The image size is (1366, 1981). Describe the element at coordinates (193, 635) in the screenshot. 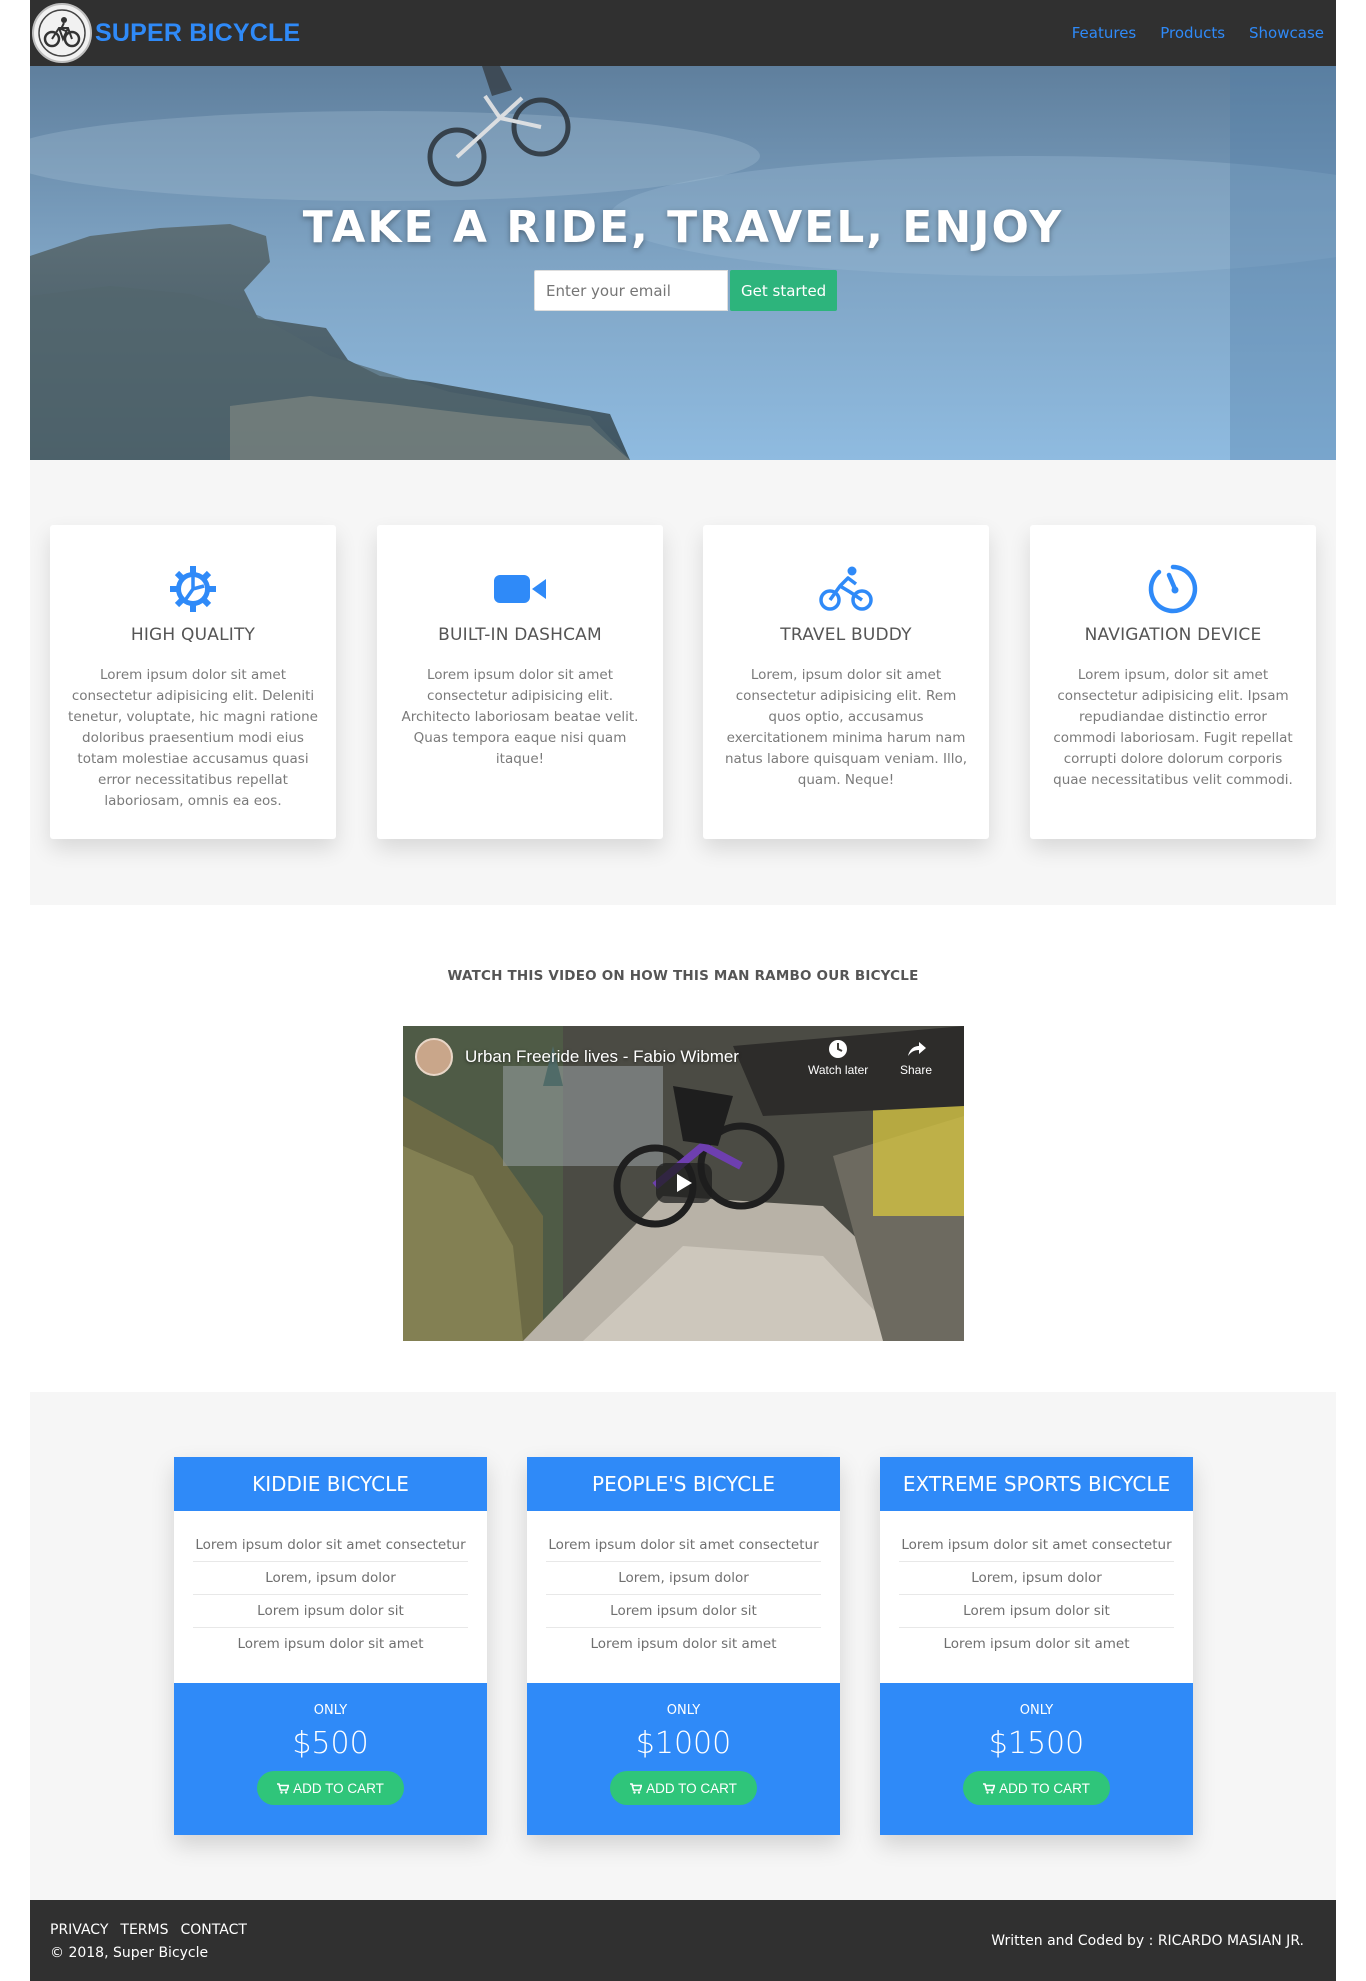

I see `feature-title: HIGH QUALITY` at that location.